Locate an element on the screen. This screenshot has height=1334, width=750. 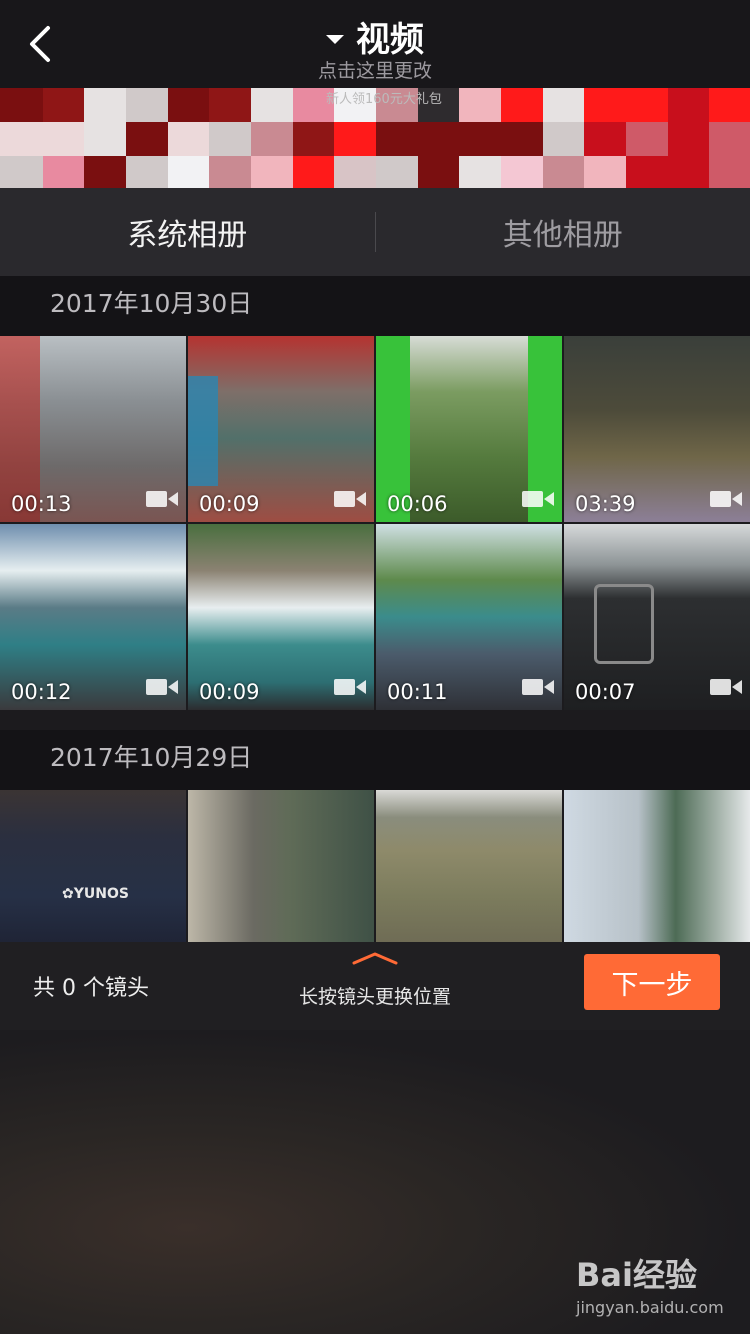
video-duration: 00:12 is located at coordinates (41, 692).